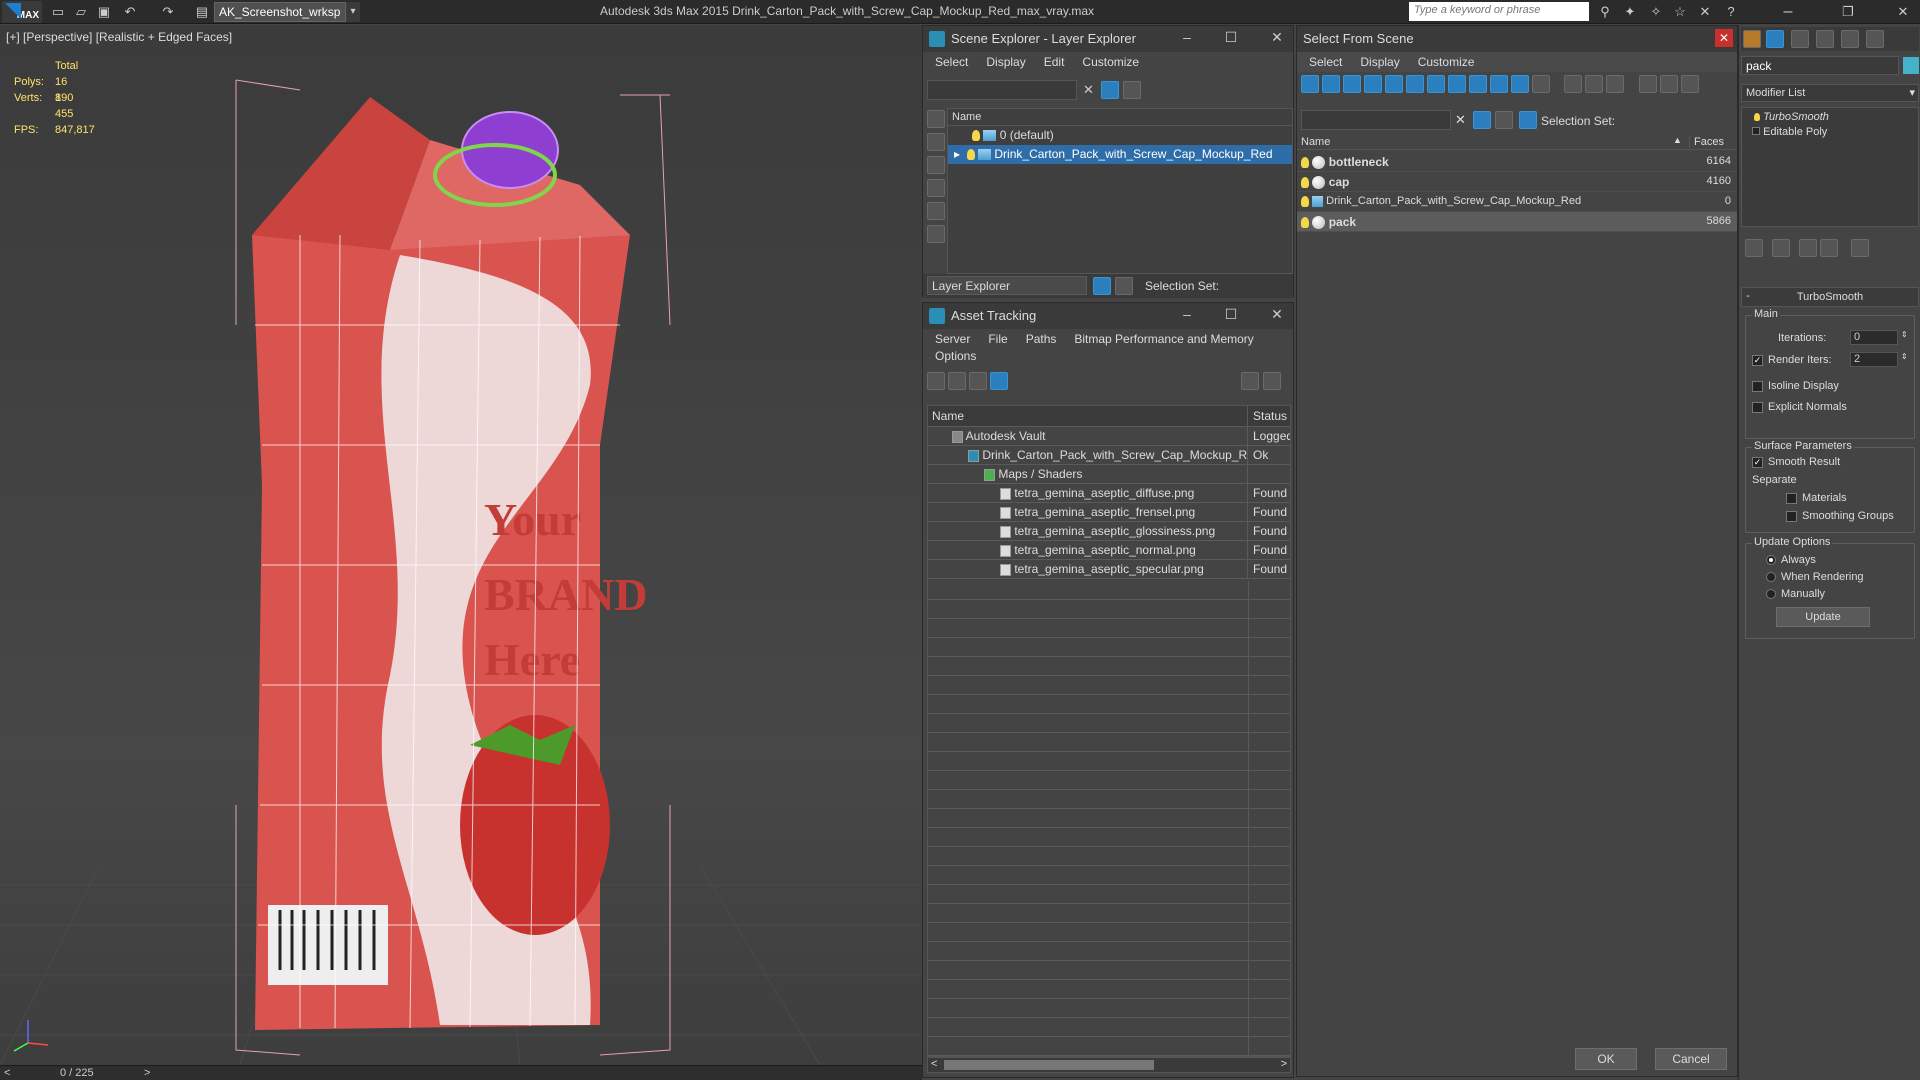 The image size is (1920, 1080). What do you see at coordinates (104, 12) in the screenshot?
I see `save-icon: ▣` at bounding box center [104, 12].